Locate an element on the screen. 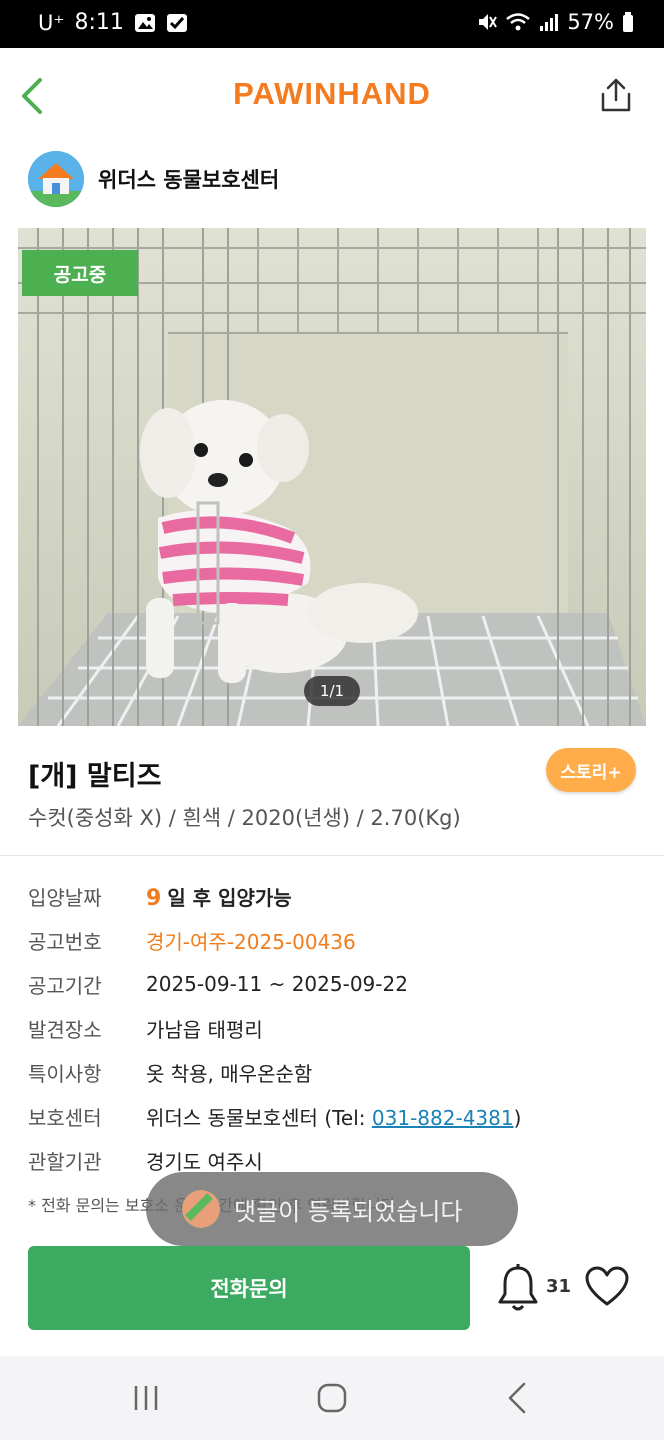 This screenshot has height=1440, width=664. heart-icon is located at coordinates (607, 1286).